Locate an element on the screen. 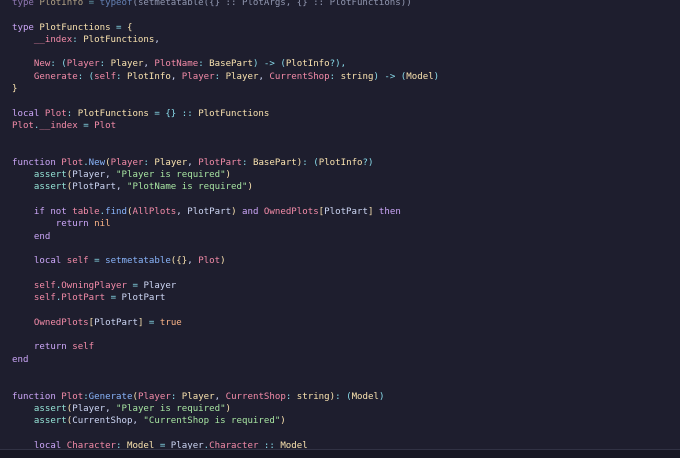 The width and height of the screenshot is (680, 458). code-token: : ( is located at coordinates (310, 162).